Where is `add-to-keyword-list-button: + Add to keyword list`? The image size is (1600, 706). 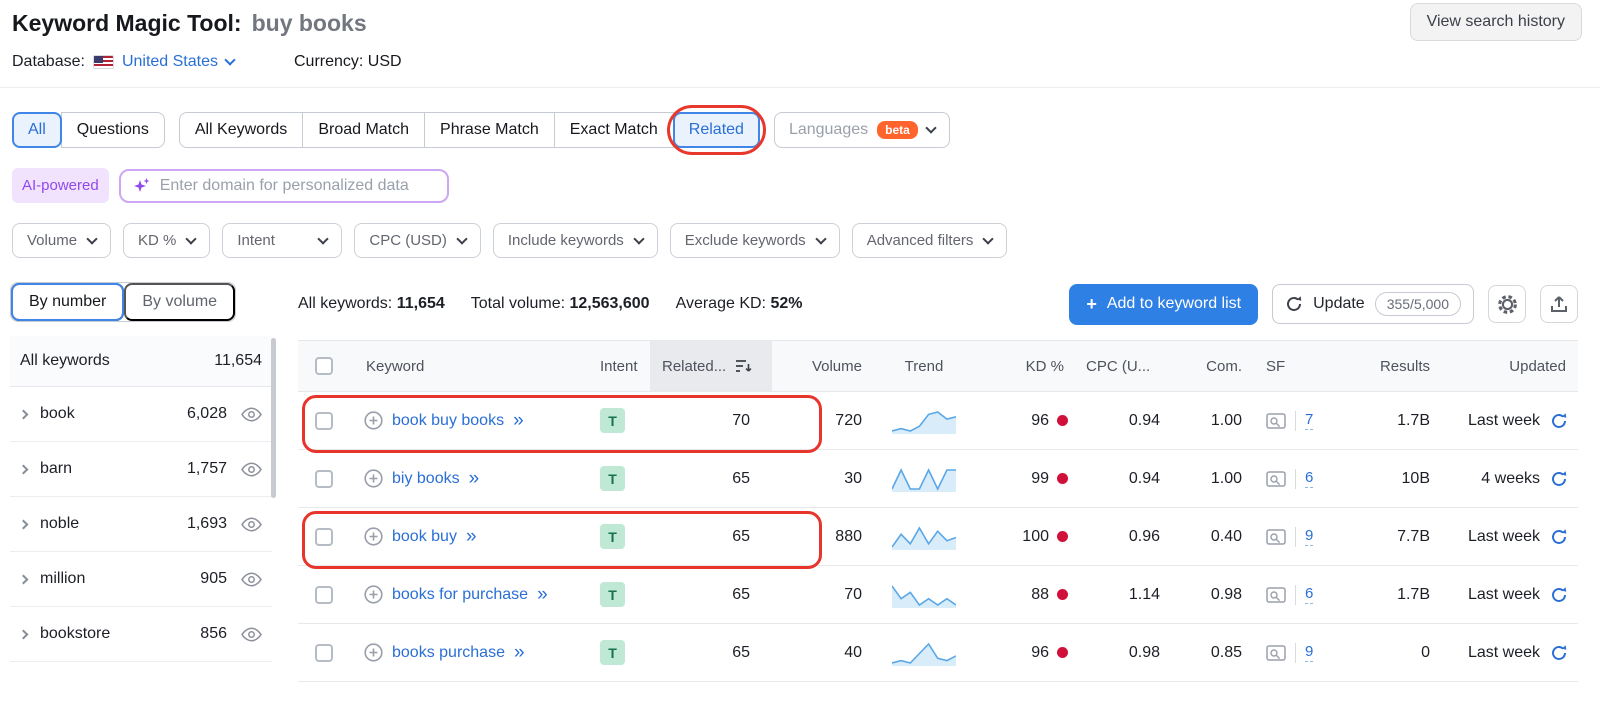 add-to-keyword-list-button: + Add to keyword list is located at coordinates (1164, 304).